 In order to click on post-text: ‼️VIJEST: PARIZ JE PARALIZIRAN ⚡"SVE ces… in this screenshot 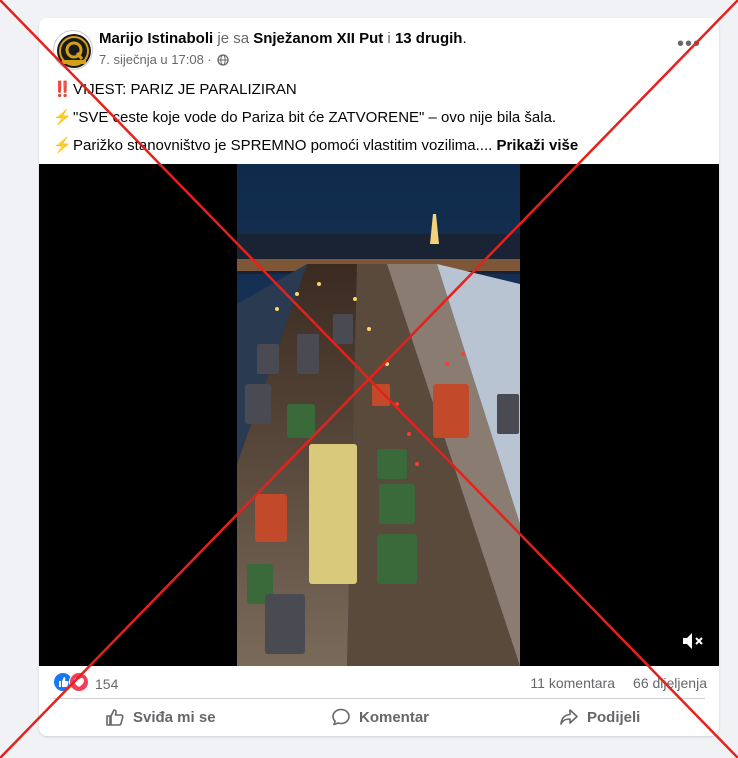, I will do `click(378, 118)`.